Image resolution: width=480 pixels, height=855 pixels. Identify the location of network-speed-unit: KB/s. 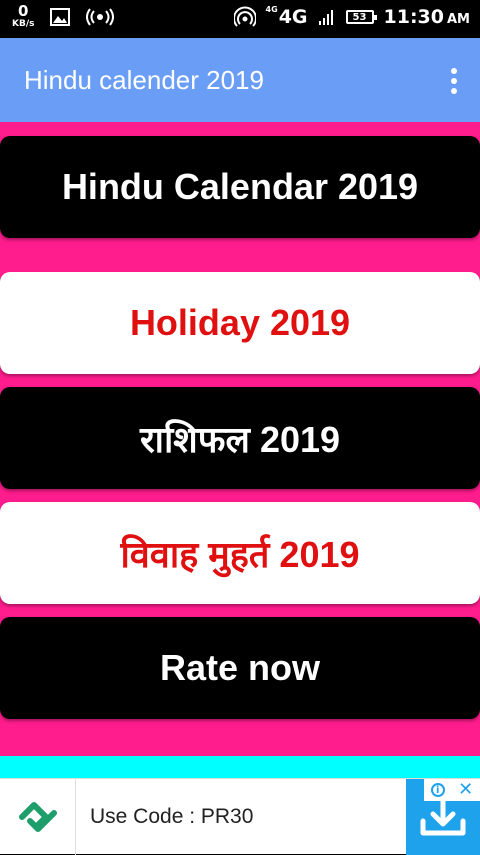
(23, 24).